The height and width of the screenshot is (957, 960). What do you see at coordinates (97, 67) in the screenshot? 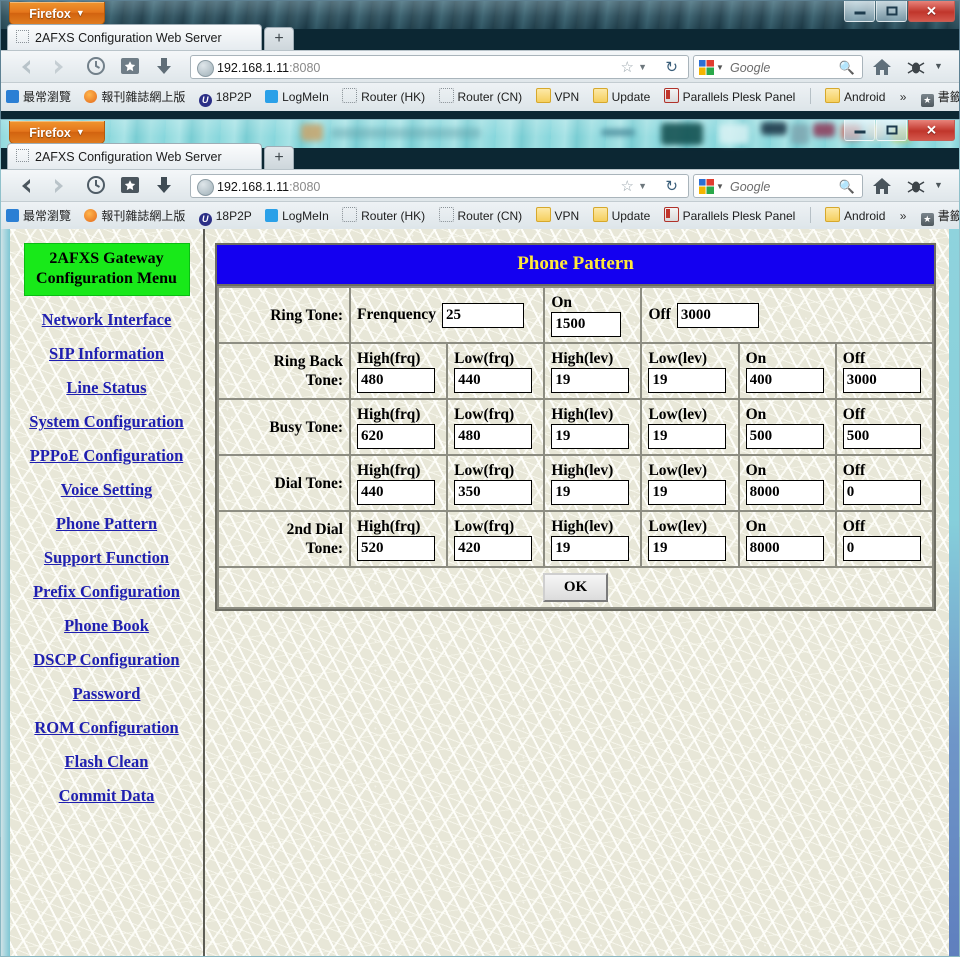
I see `history-clock-icon` at bounding box center [97, 67].